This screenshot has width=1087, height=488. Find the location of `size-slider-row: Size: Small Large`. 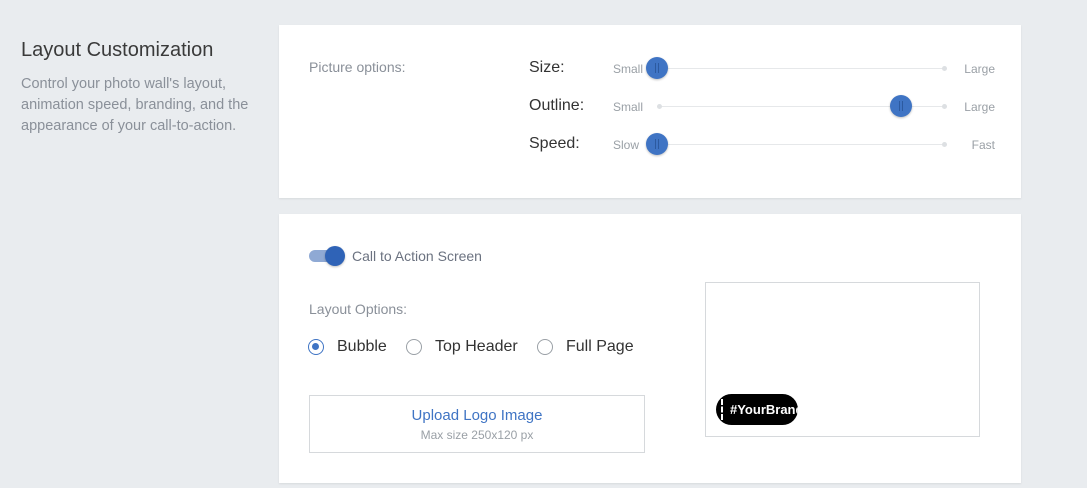

size-slider-row: Size: Small Large is located at coordinates (764, 69).